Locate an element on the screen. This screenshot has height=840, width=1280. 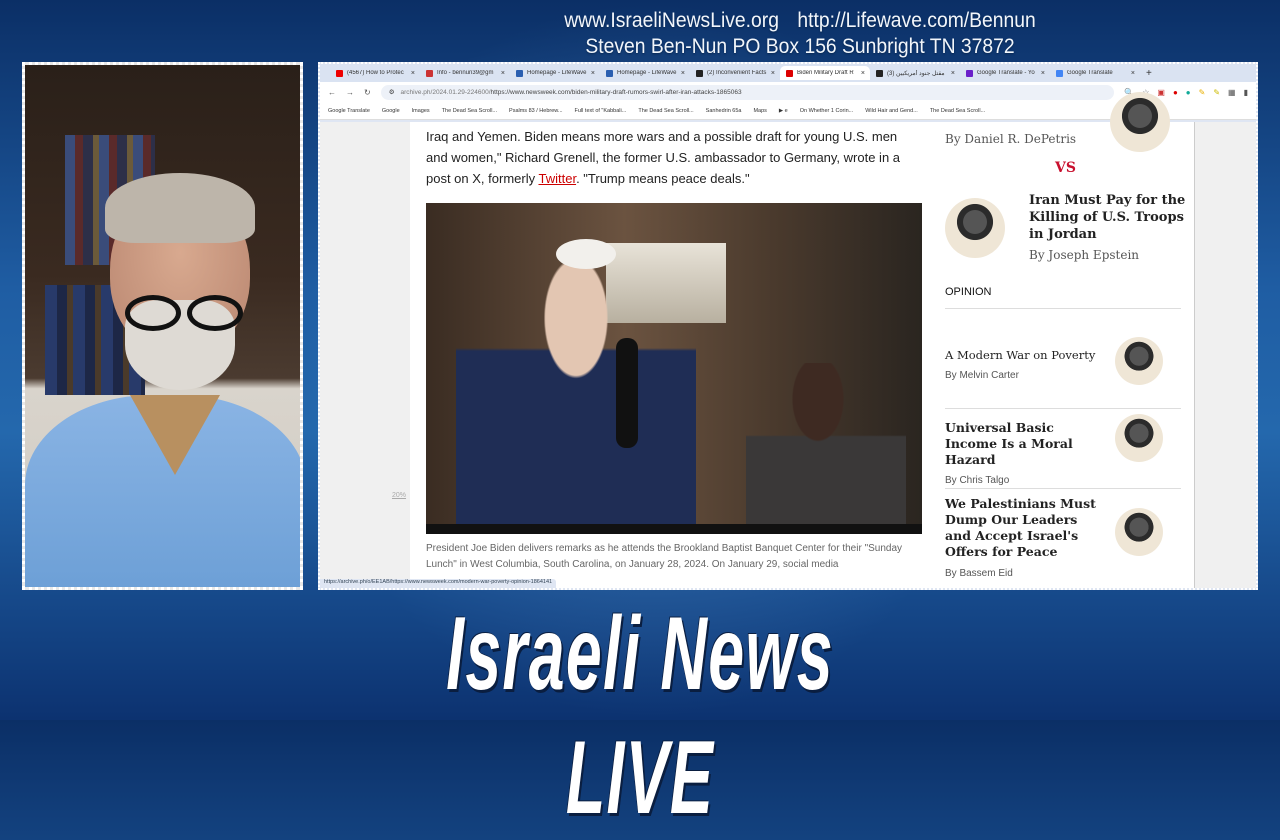
browser-tab: (4567) How to Protec × is located at coordinates (375, 73).